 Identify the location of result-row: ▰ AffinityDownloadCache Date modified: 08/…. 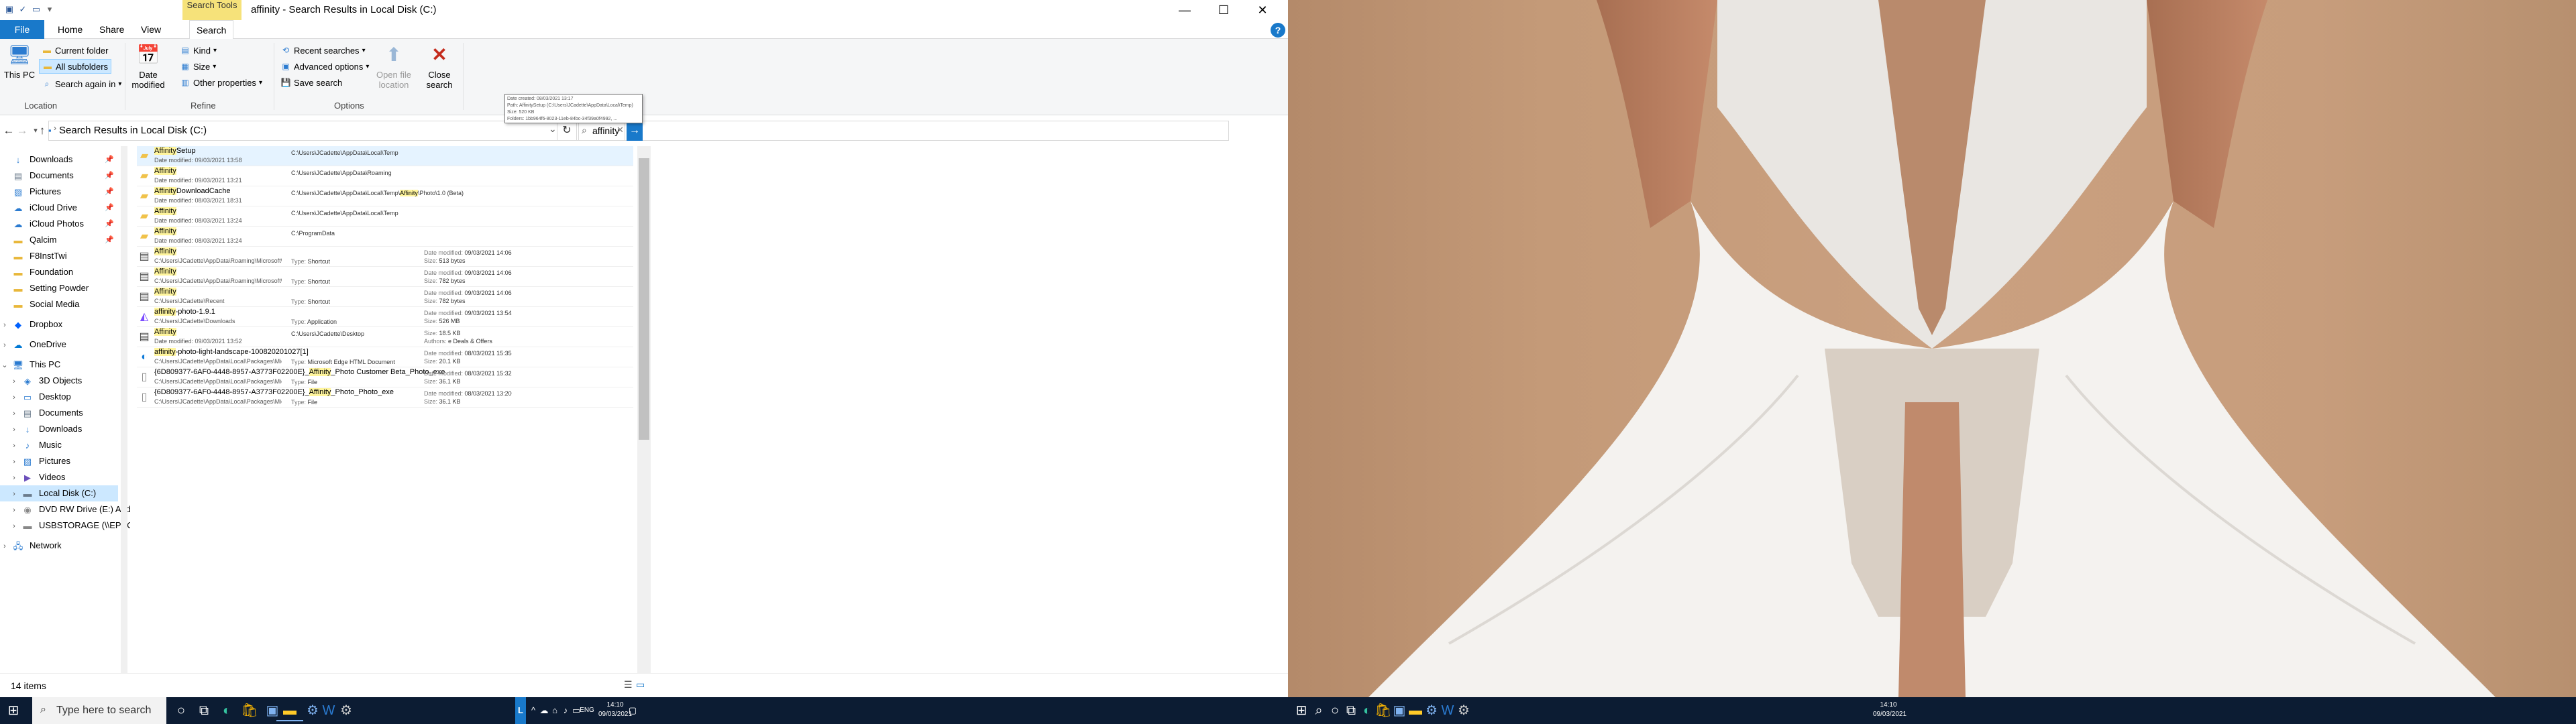
(385, 196).